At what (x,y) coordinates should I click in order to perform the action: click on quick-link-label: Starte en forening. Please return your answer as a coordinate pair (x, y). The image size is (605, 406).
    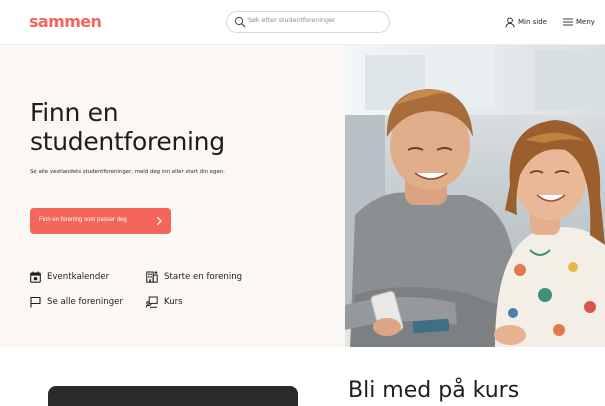
    Looking at the image, I should click on (203, 277).